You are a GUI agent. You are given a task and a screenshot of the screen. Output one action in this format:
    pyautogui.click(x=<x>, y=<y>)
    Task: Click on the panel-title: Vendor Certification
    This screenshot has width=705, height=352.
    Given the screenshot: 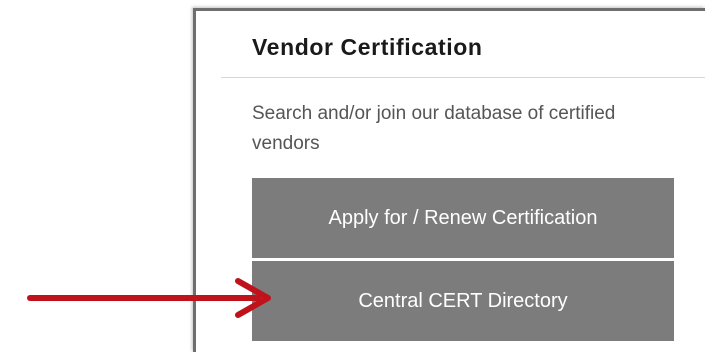 What is the action you would take?
    pyautogui.click(x=367, y=47)
    